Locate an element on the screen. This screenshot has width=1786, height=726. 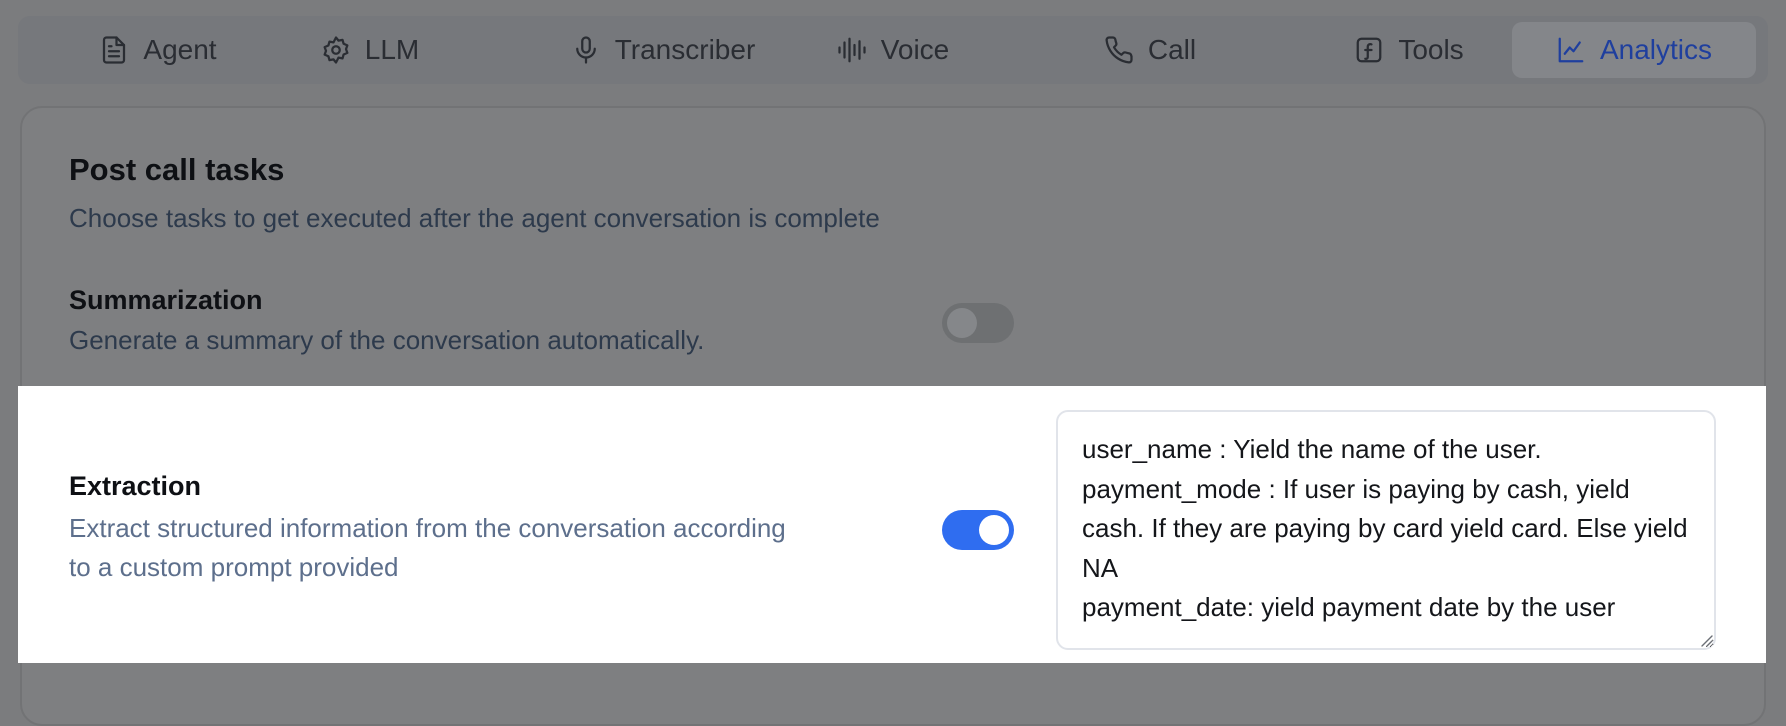
tab-transcriber: Transcriber is located at coordinates (663, 50).